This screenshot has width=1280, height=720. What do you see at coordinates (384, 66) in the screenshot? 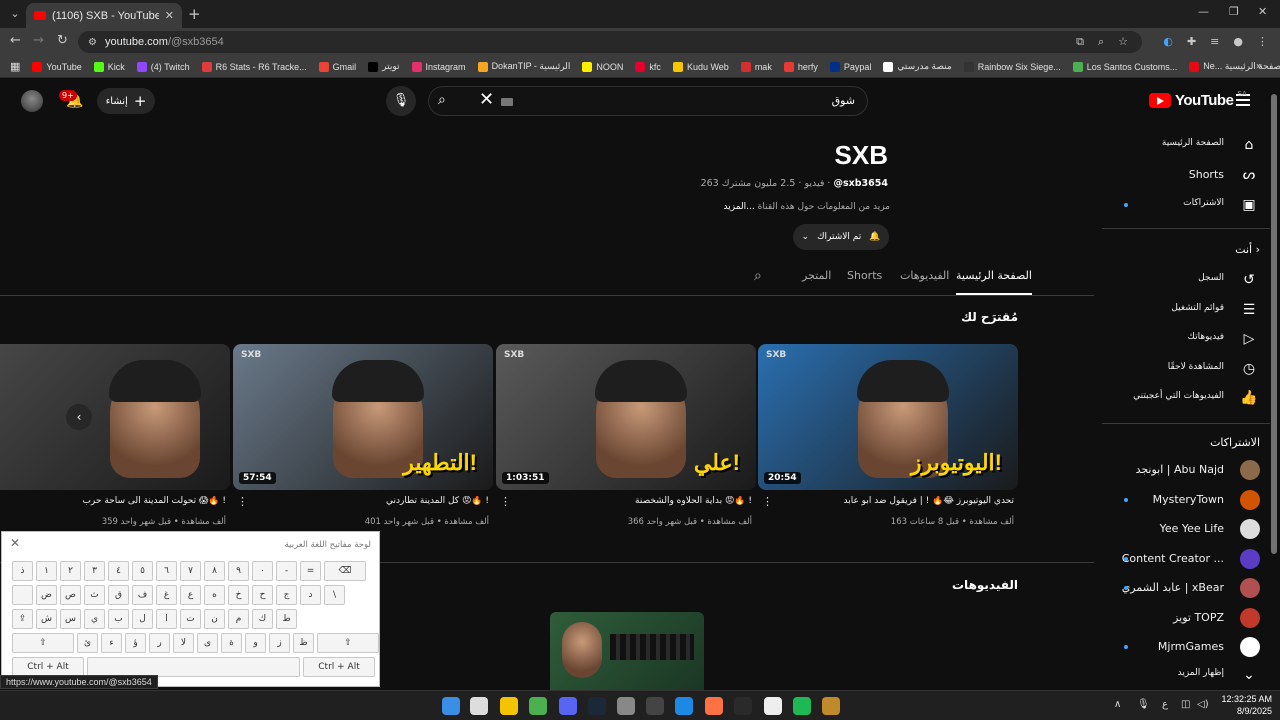
I see `bookmark-item: تويتر` at bounding box center [384, 66].